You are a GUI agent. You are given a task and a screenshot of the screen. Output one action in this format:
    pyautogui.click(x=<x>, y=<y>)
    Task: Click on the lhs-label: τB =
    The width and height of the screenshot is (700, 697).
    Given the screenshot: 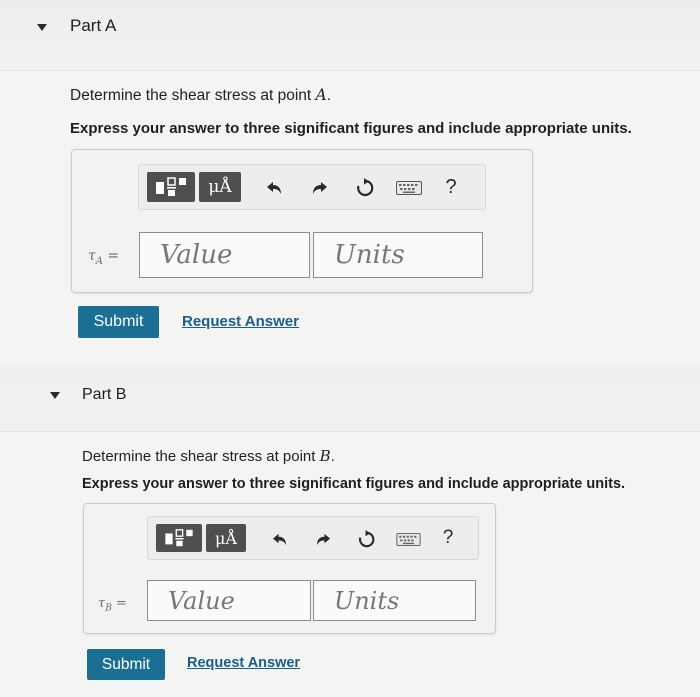 What is the action you would take?
    pyautogui.click(x=112, y=605)
    